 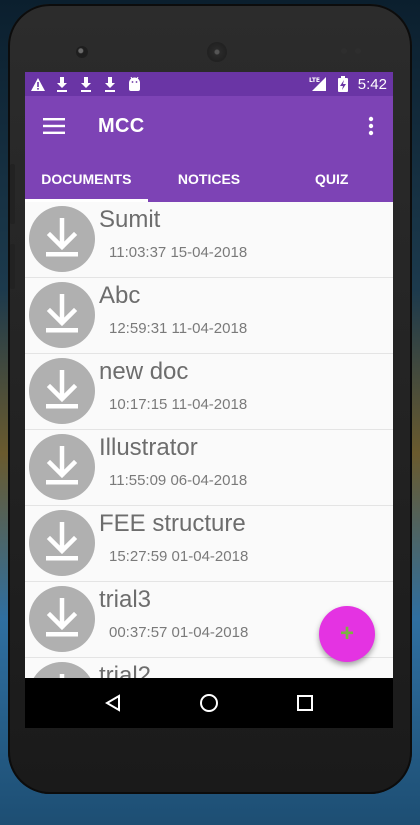 I want to click on add-document-button: +, so click(x=347, y=634).